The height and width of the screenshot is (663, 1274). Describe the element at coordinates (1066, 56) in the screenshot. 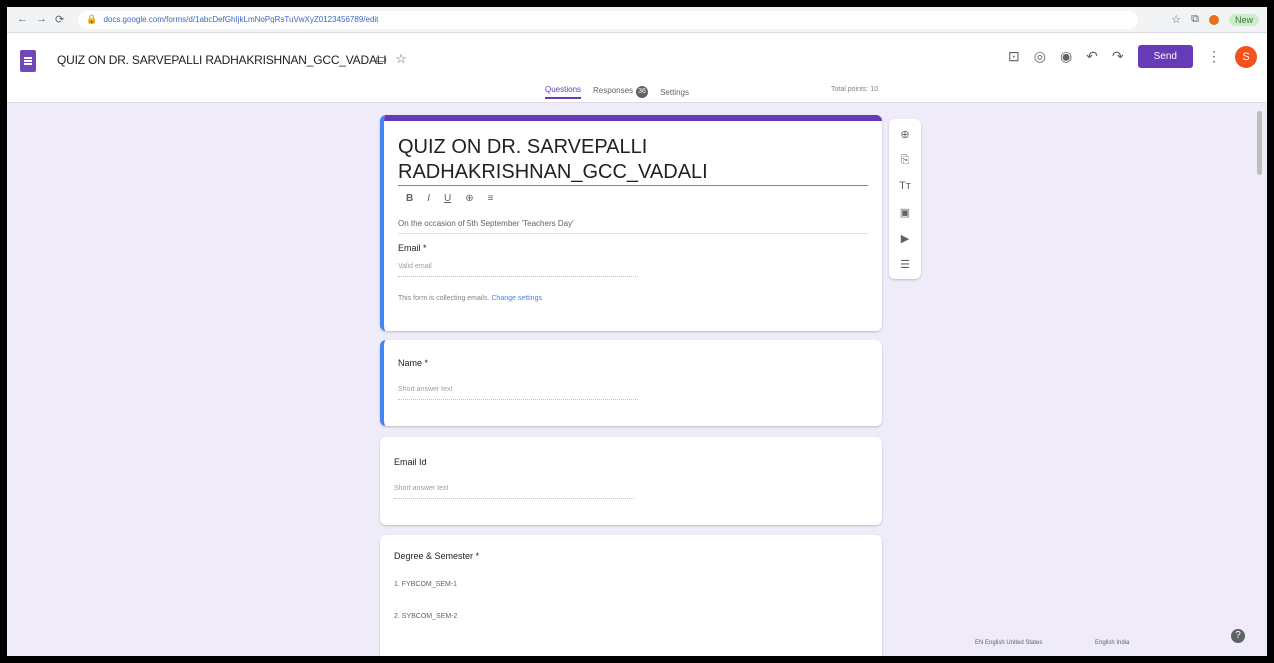

I see `preview-icon: ◉` at that location.